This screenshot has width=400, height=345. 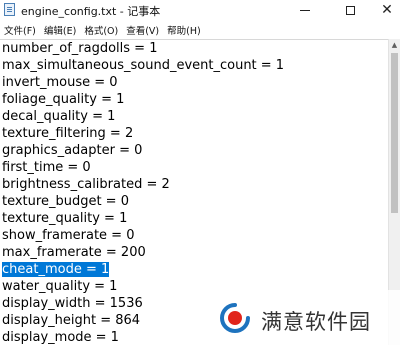 I want to click on line-text: max_framerate = 200, so click(x=74, y=252).